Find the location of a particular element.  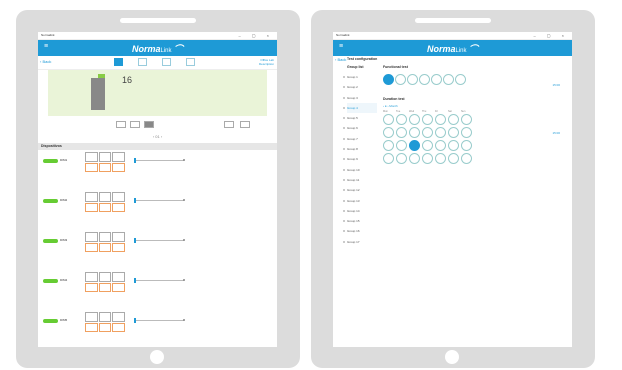

minus-button is located at coordinates (229, 124).